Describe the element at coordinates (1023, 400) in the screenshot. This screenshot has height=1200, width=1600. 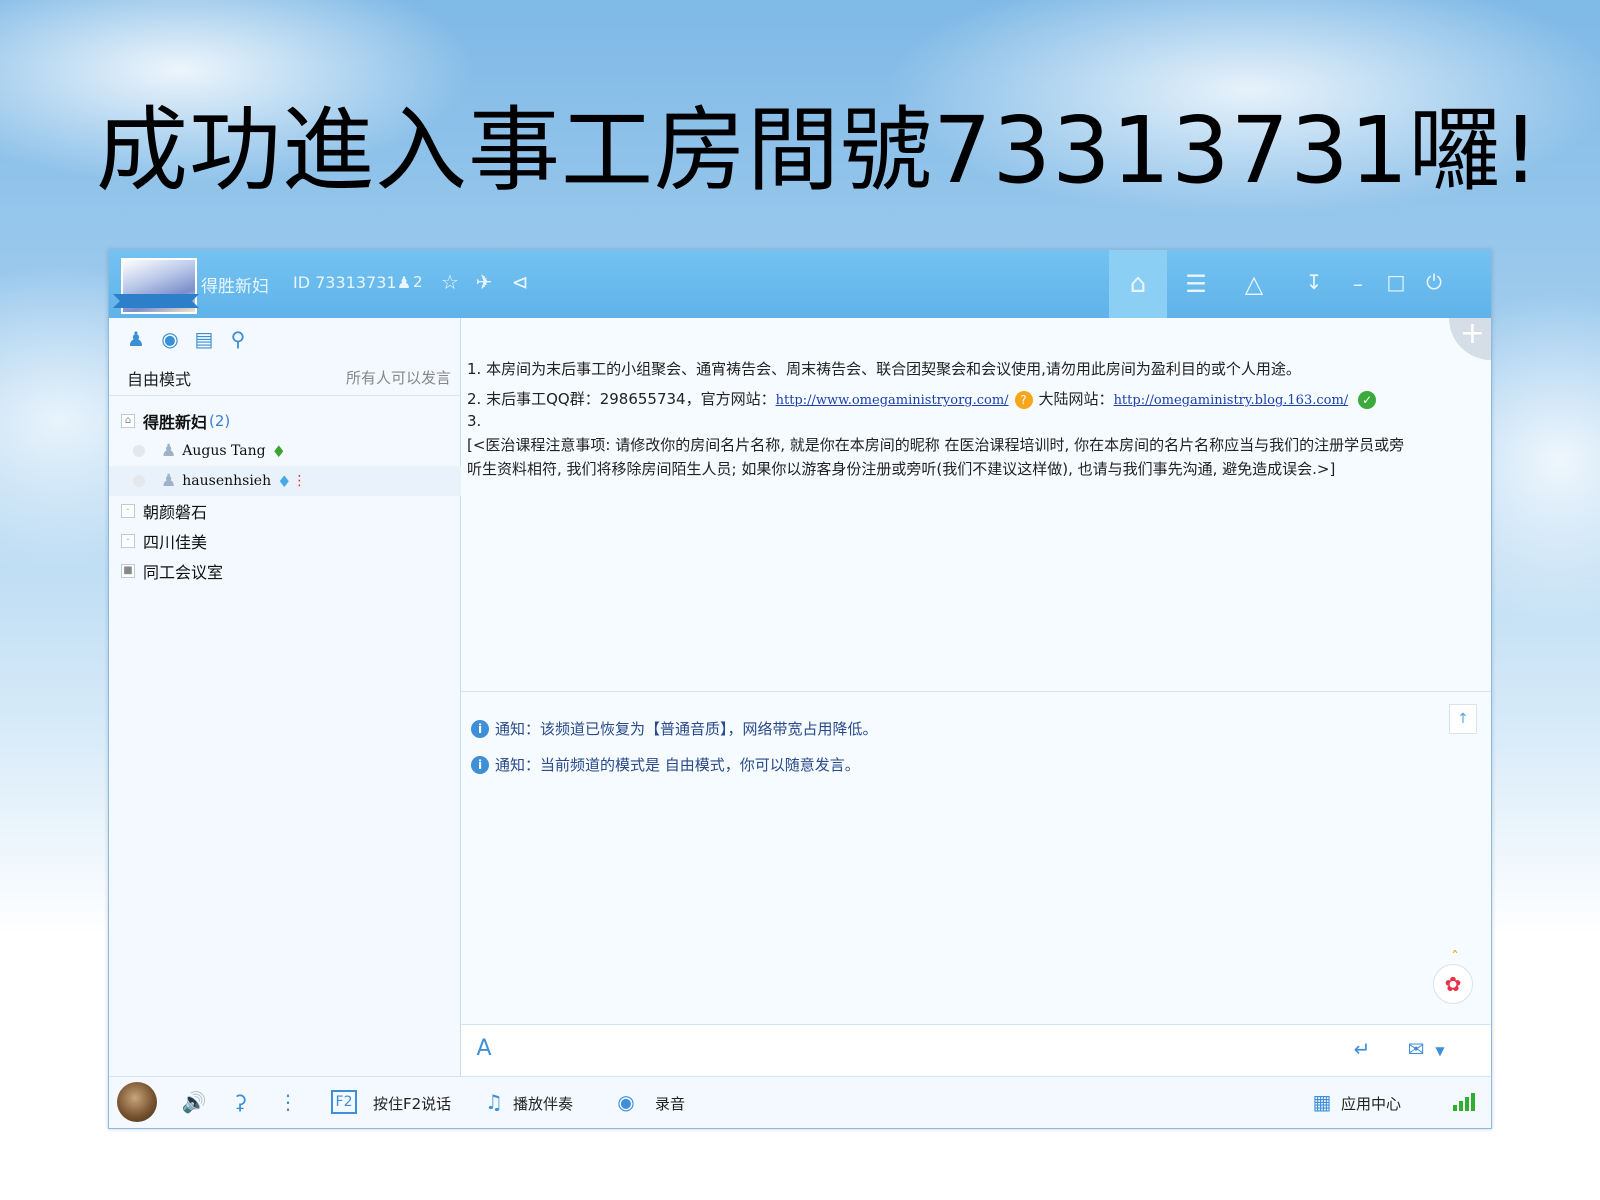
I see `question-icon: ?` at that location.